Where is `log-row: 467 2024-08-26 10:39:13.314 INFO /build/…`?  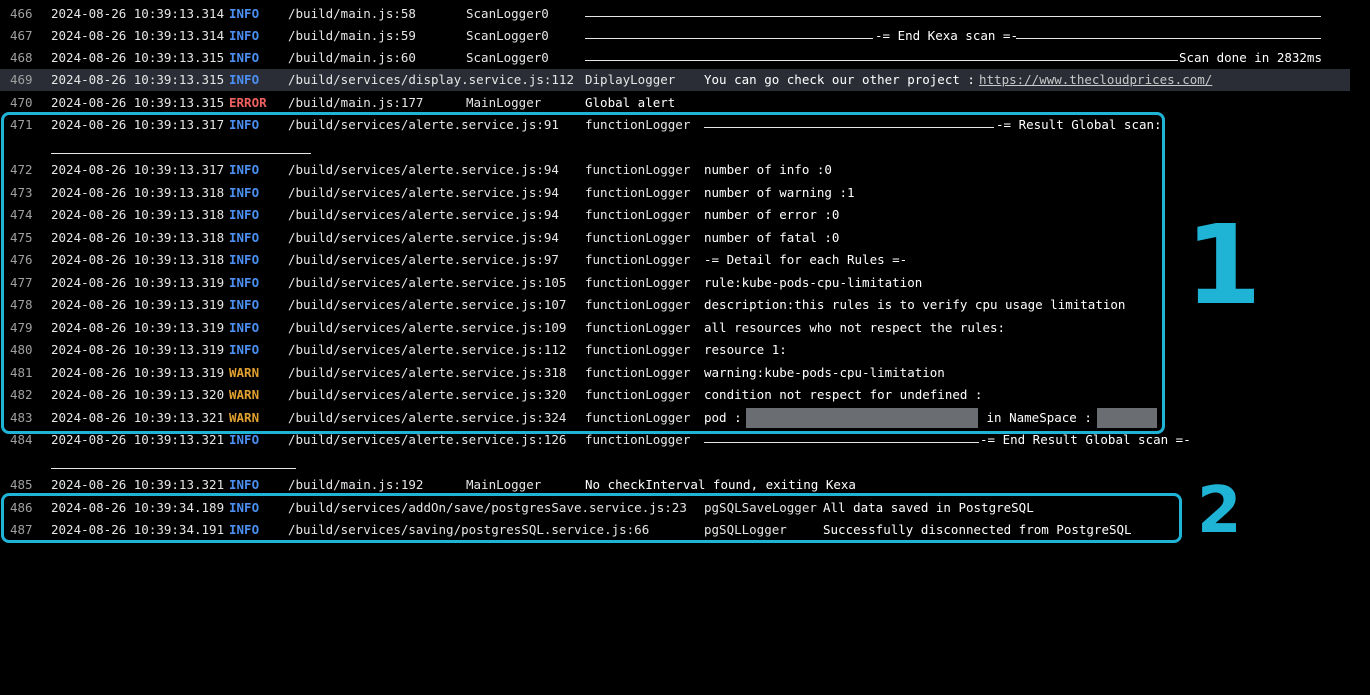
log-row: 467 2024-08-26 10:39:13.314 INFO /build/… is located at coordinates (660, 36).